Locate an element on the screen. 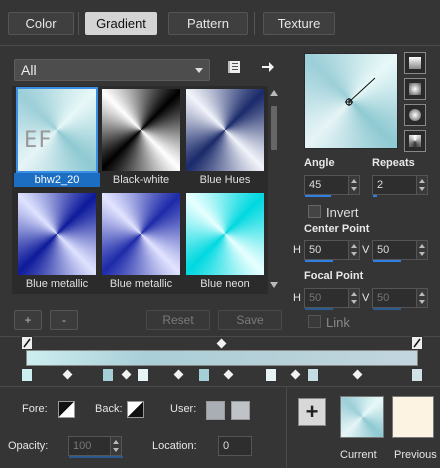 This screenshot has width=440, height=468. location-input: 0 is located at coordinates (235, 446).